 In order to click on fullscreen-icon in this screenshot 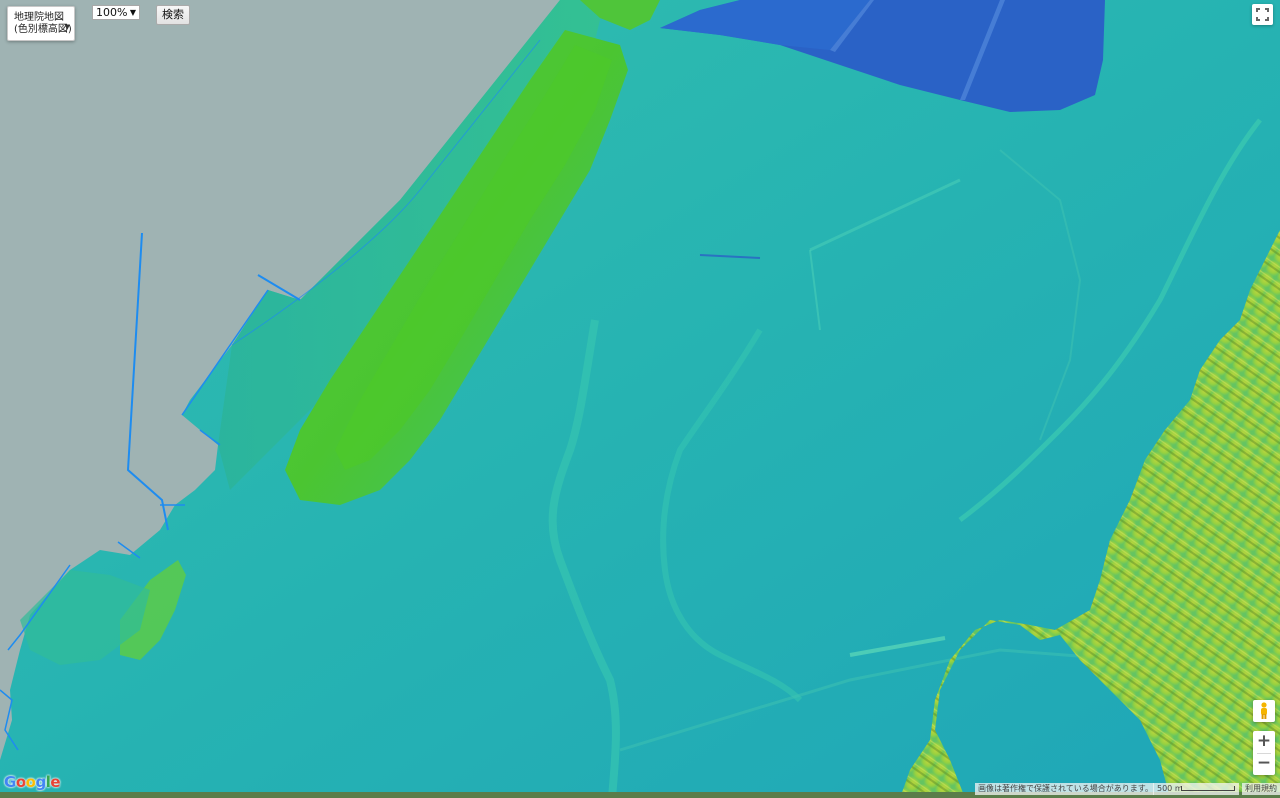, I will do `click(1262, 14)`.